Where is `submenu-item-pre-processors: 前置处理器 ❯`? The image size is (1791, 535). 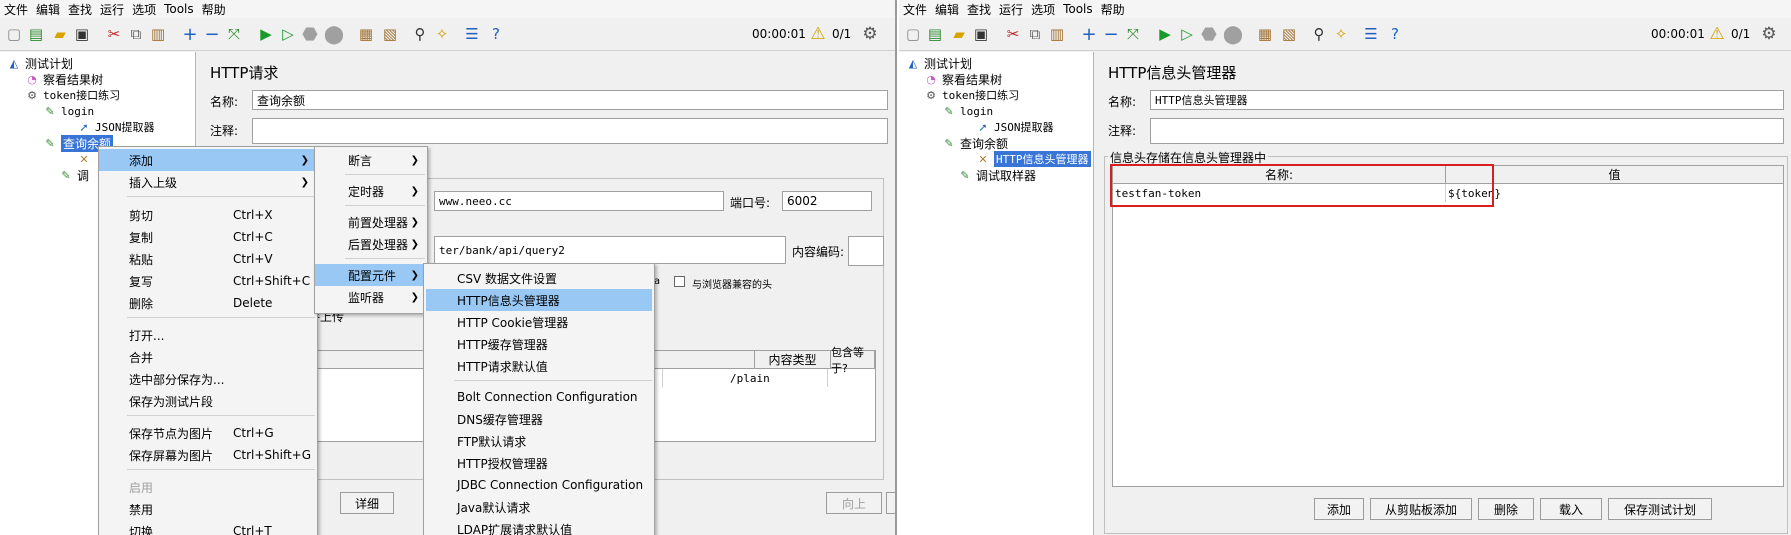 submenu-item-pre-processors: 前置处理器 ❯ is located at coordinates (371, 222).